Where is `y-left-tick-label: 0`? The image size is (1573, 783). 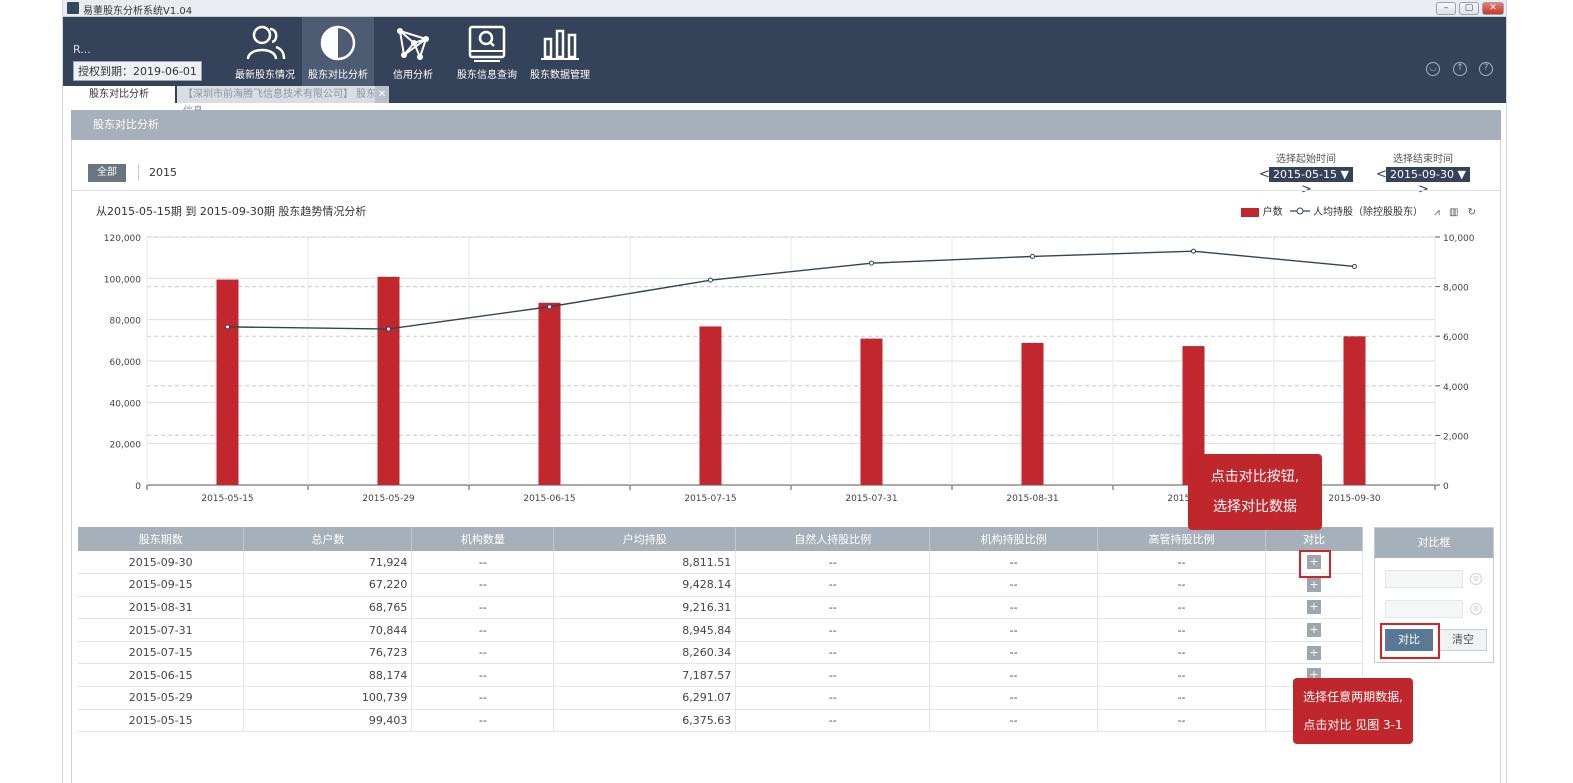 y-left-tick-label: 0 is located at coordinates (138, 487).